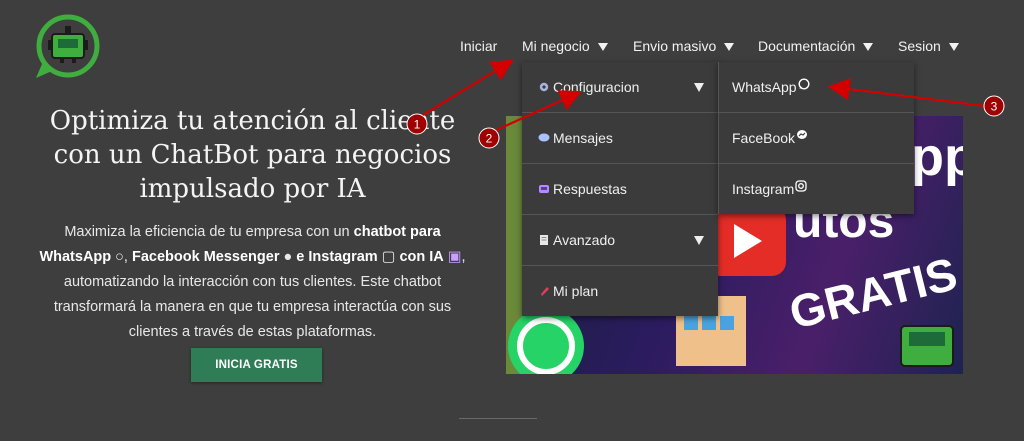  What do you see at coordinates (205, 257) in the screenshot?
I see `hero-bold-messenger: Facebook Messenger` at bounding box center [205, 257].